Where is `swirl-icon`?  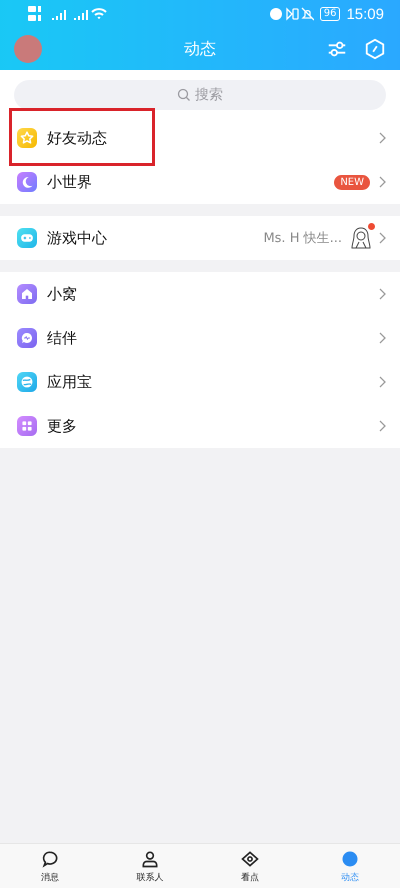
swirl-icon is located at coordinates (27, 382).